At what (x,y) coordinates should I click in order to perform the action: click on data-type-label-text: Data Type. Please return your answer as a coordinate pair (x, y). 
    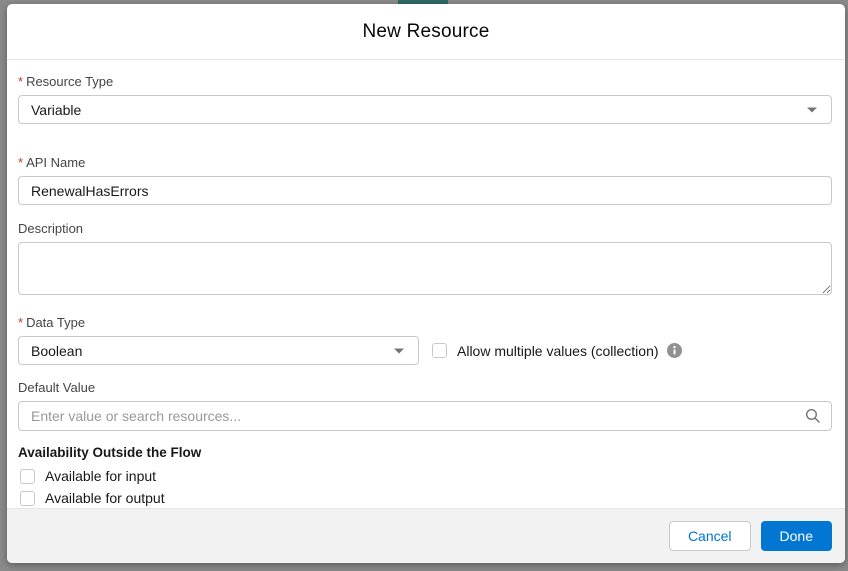
    Looking at the image, I should click on (56, 322).